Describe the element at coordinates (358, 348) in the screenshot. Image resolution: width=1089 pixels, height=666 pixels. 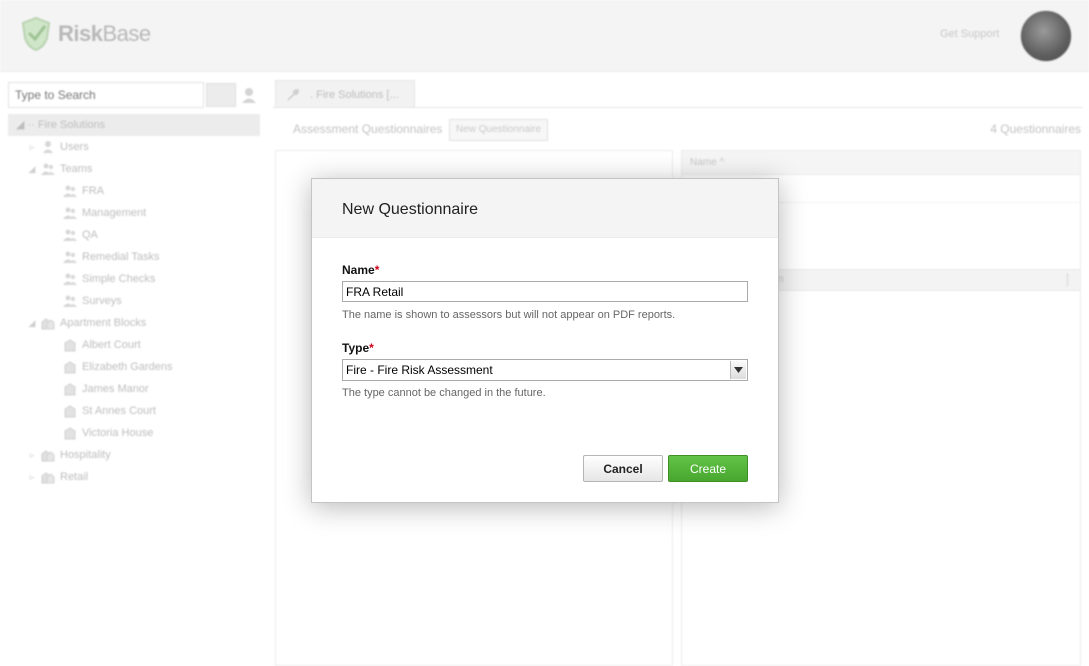
I see `type-label: Type*` at that location.